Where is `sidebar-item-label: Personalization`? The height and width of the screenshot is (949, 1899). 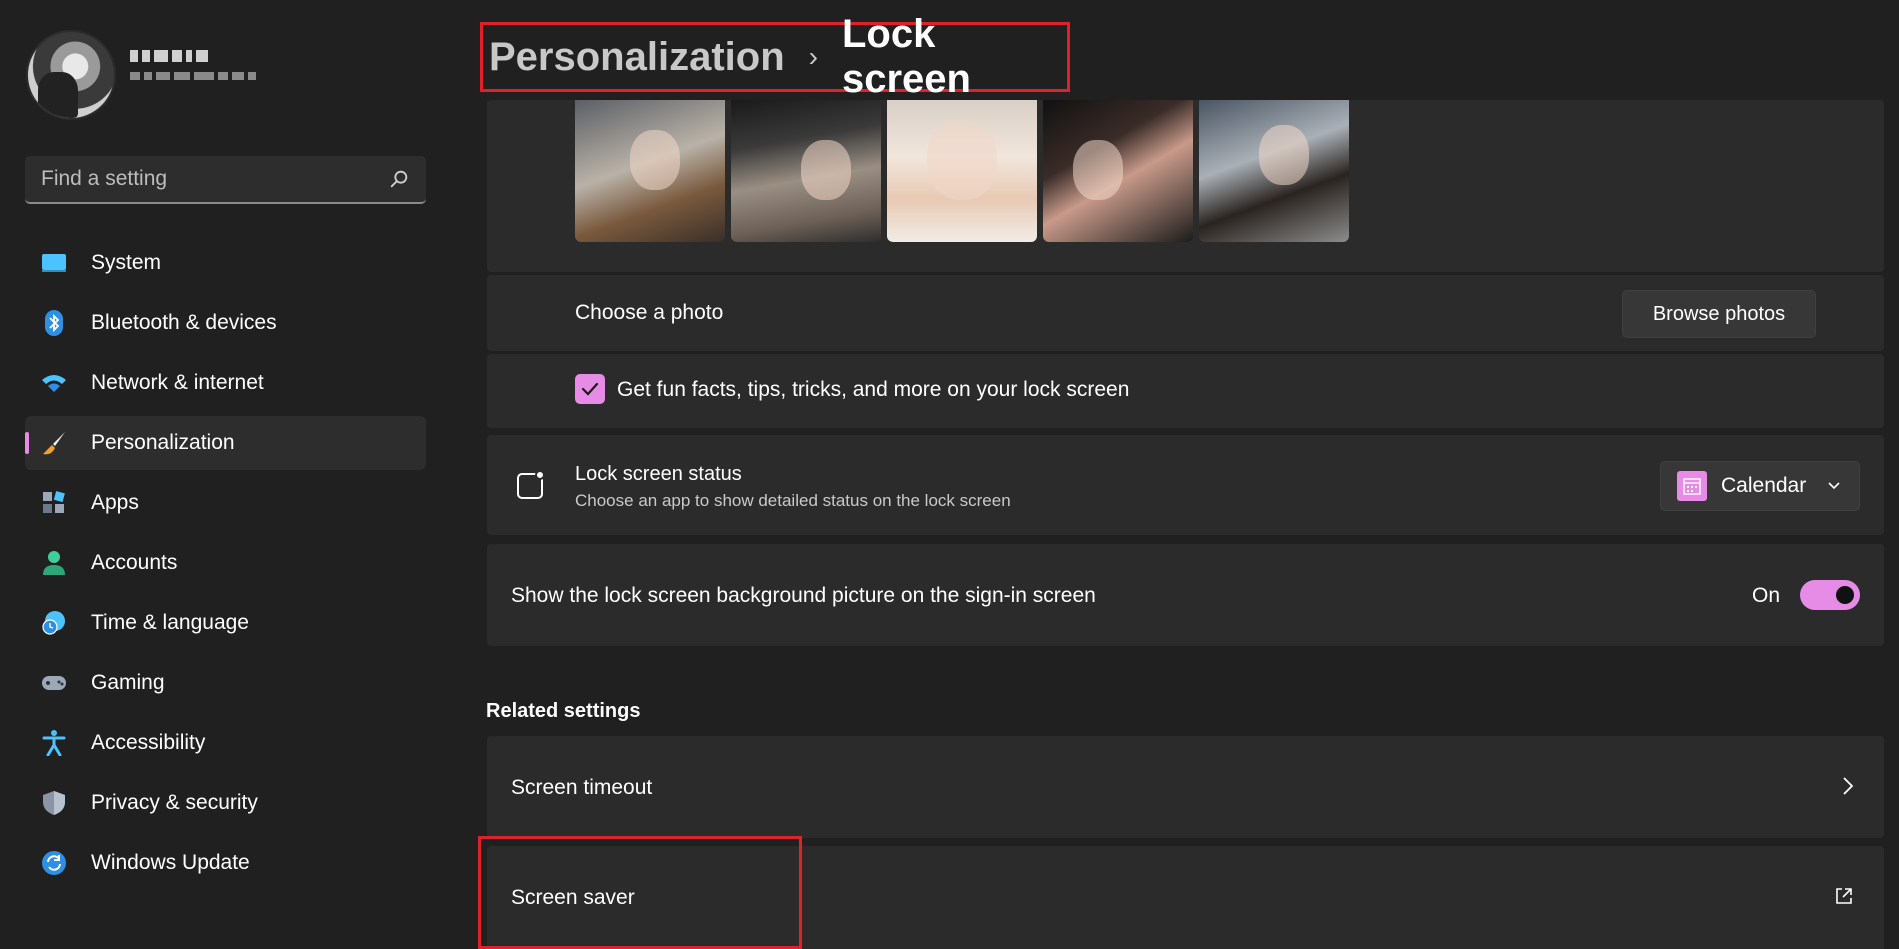 sidebar-item-label: Personalization is located at coordinates (163, 442).